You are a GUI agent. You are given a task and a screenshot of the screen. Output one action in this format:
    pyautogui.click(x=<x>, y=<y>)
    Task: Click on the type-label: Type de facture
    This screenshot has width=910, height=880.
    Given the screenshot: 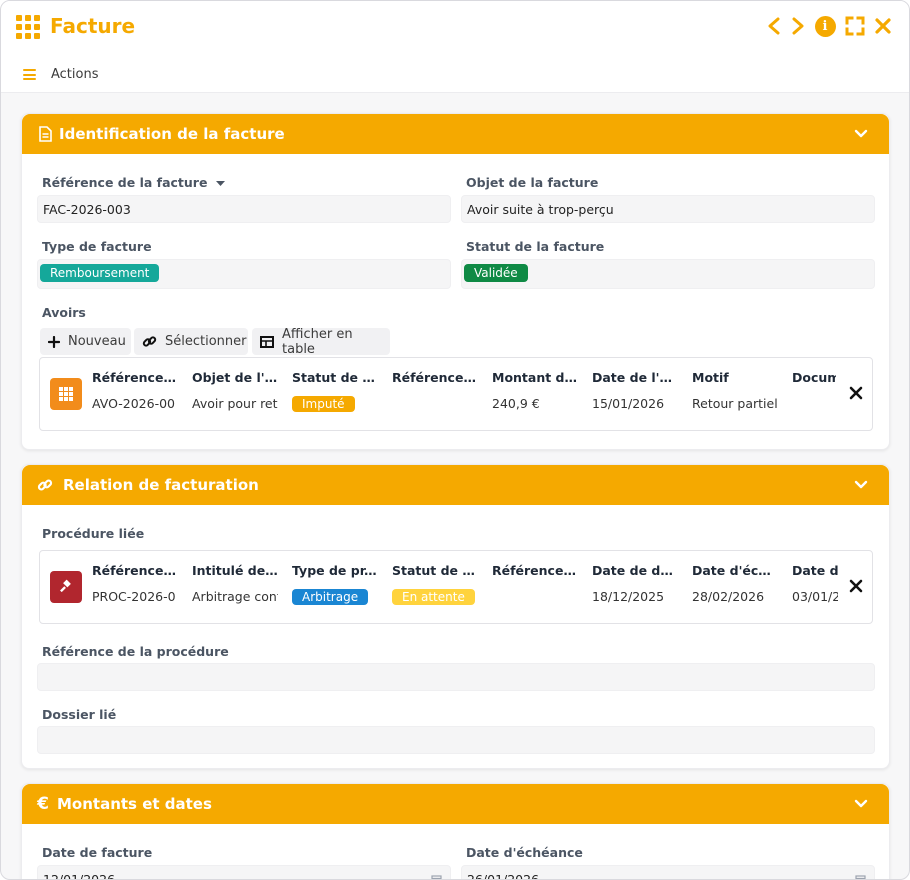 What is the action you would take?
    pyautogui.click(x=97, y=246)
    